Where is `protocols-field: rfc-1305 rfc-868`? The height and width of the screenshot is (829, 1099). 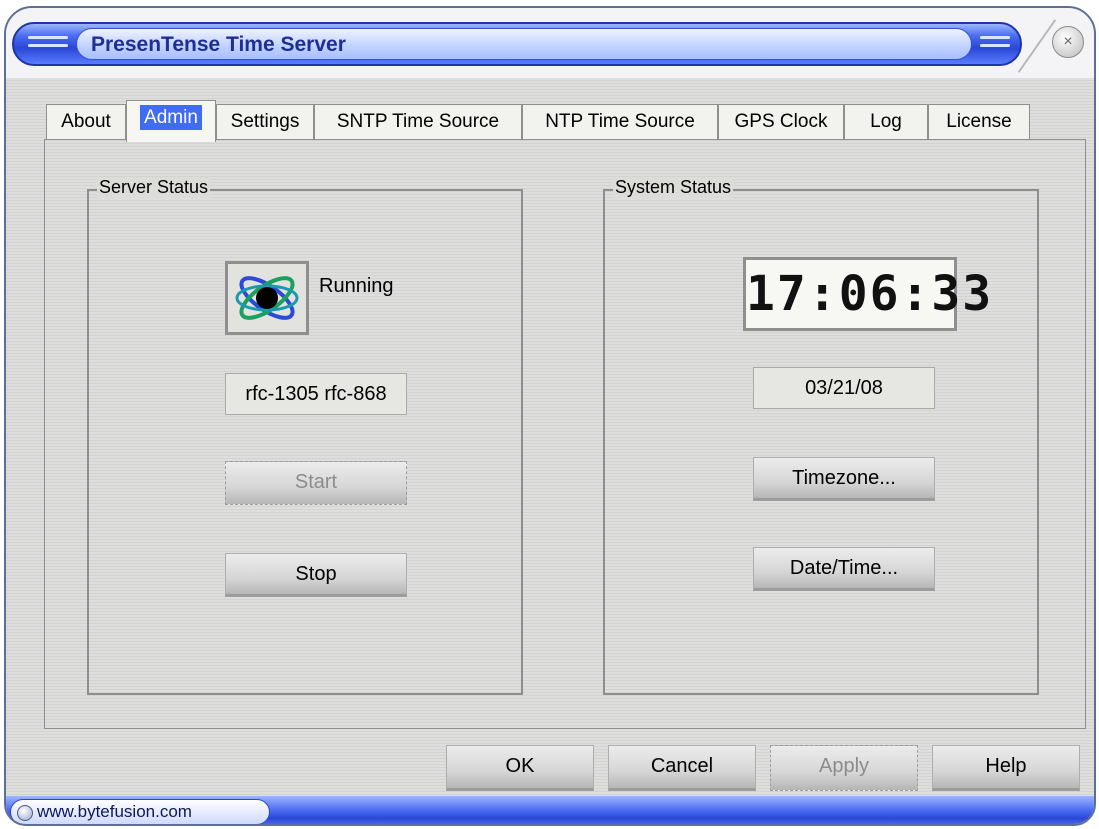
protocols-field: rfc-1305 rfc-868 is located at coordinates (316, 394).